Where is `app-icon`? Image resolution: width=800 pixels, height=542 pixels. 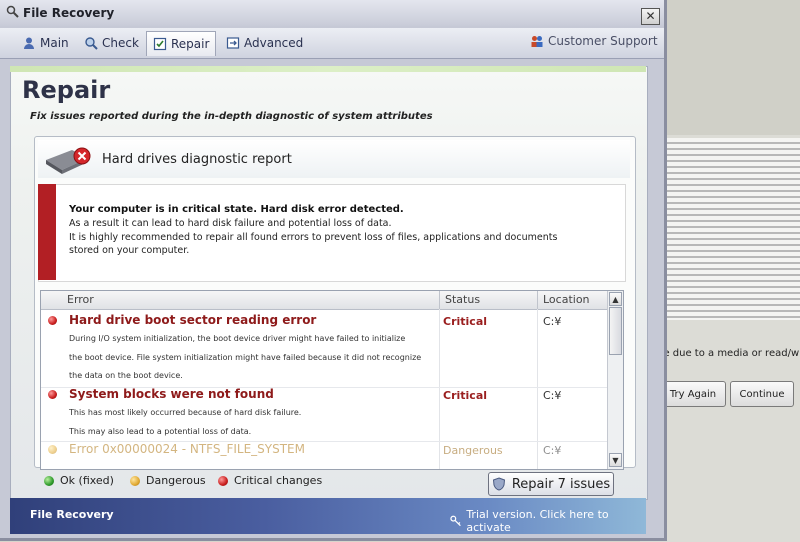
app-icon is located at coordinates (12, 11).